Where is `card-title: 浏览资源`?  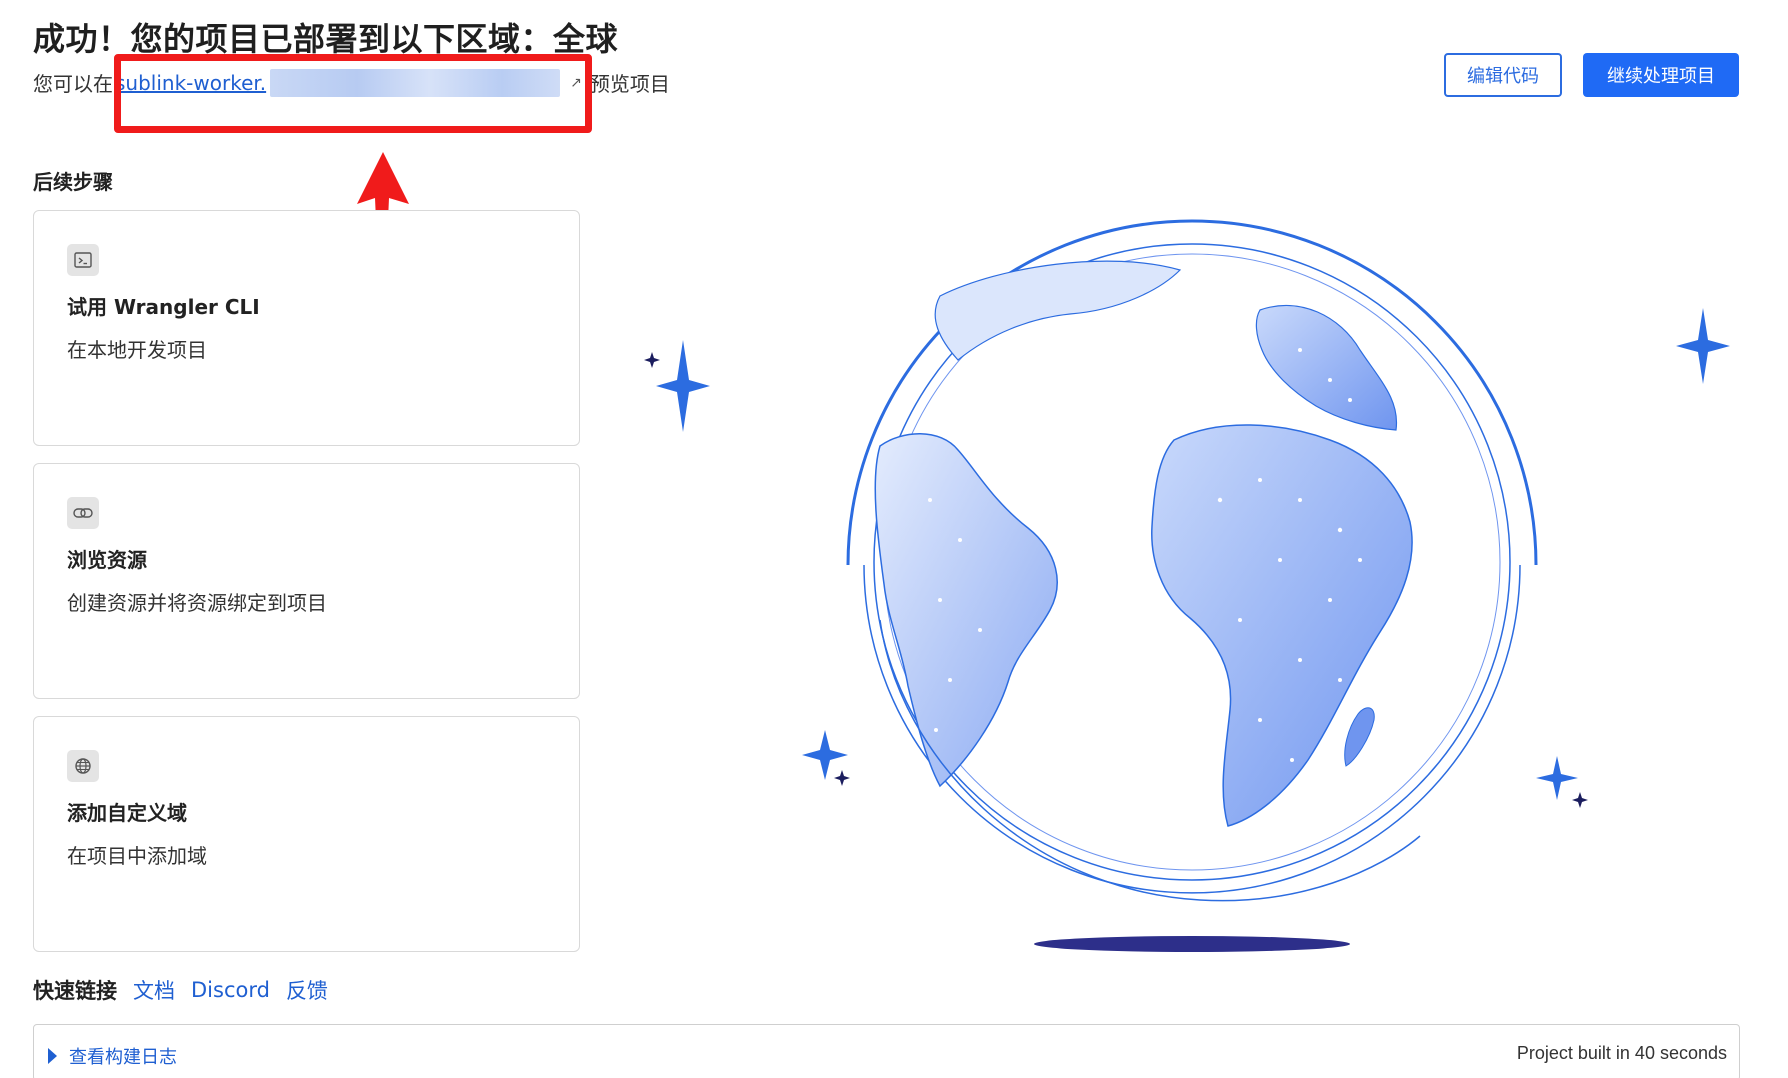 card-title: 浏览资源 is located at coordinates (107, 560).